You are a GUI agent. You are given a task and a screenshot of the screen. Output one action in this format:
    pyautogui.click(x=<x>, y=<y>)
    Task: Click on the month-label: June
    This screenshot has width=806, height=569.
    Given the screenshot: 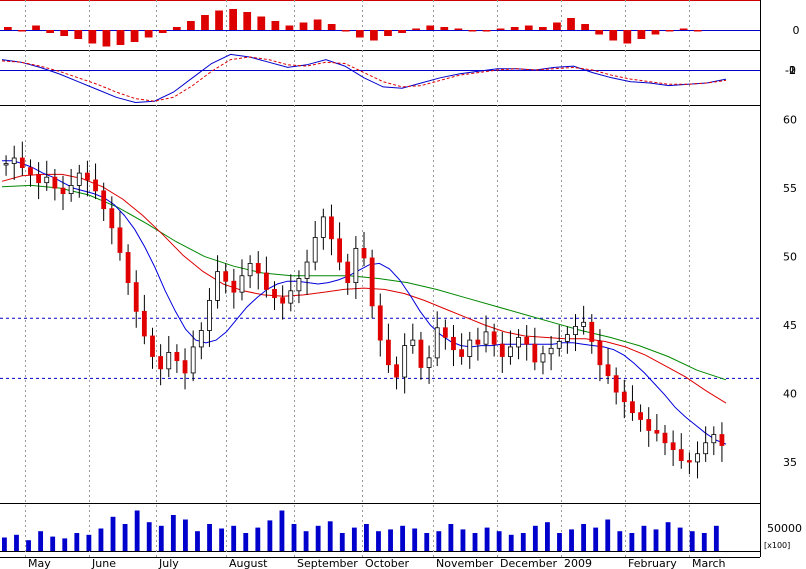 What is the action you would take?
    pyautogui.click(x=103, y=563)
    